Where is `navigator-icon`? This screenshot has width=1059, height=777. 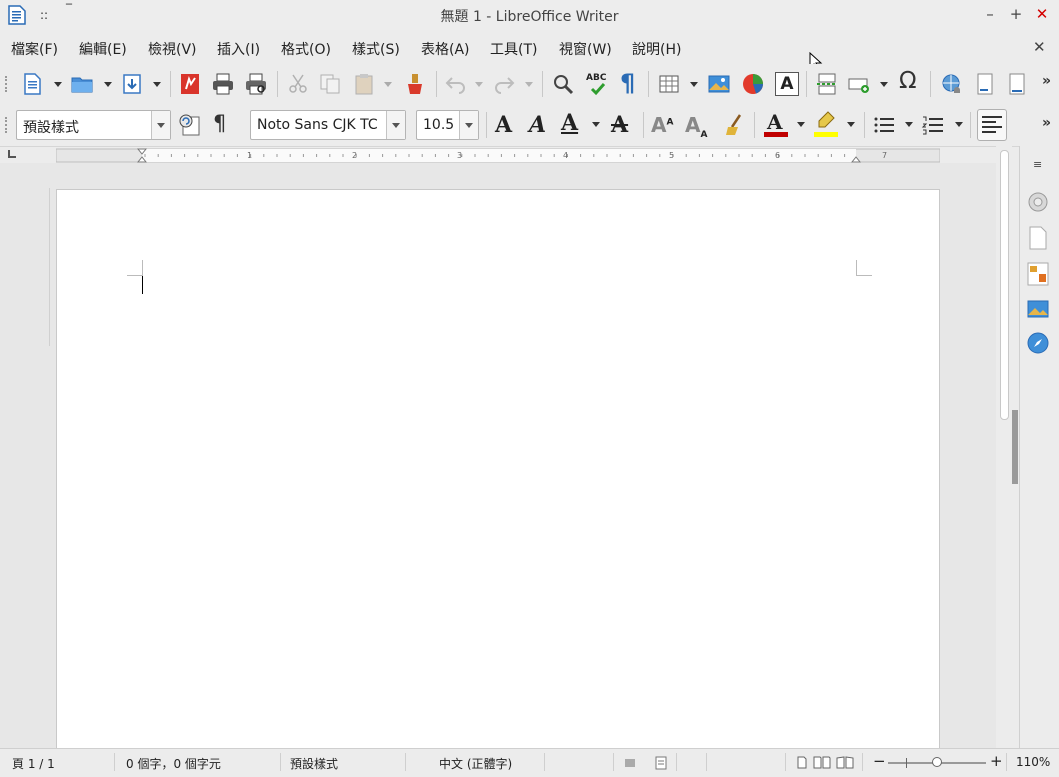
navigator-icon is located at coordinates (1038, 343).